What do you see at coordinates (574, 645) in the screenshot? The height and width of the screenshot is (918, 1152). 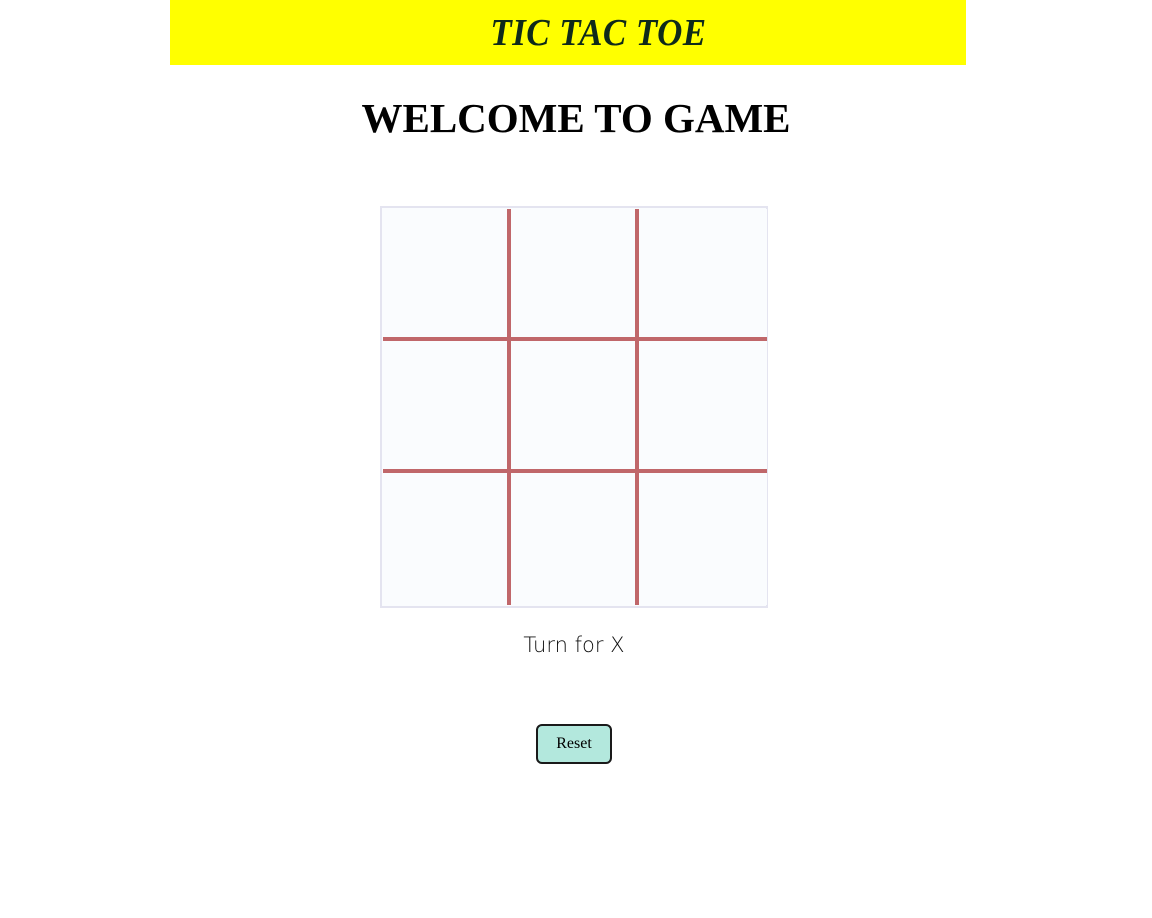 I see `turn-indicator: Turn for X` at bounding box center [574, 645].